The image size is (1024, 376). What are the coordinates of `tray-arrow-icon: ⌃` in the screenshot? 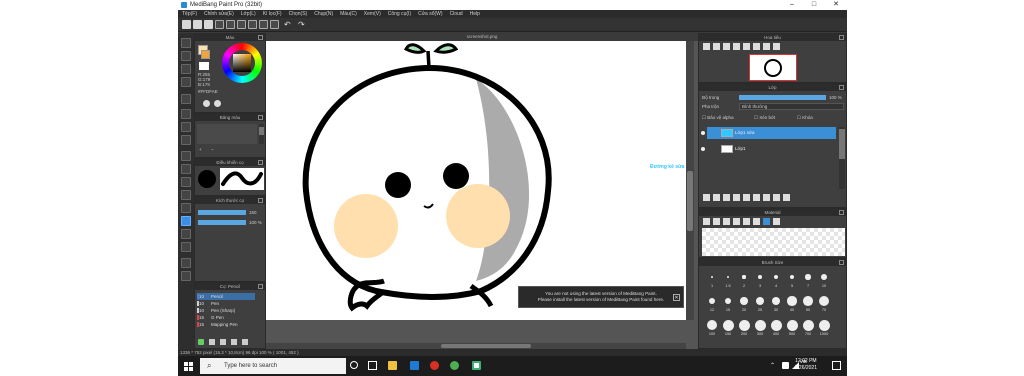 It's located at (772, 365).